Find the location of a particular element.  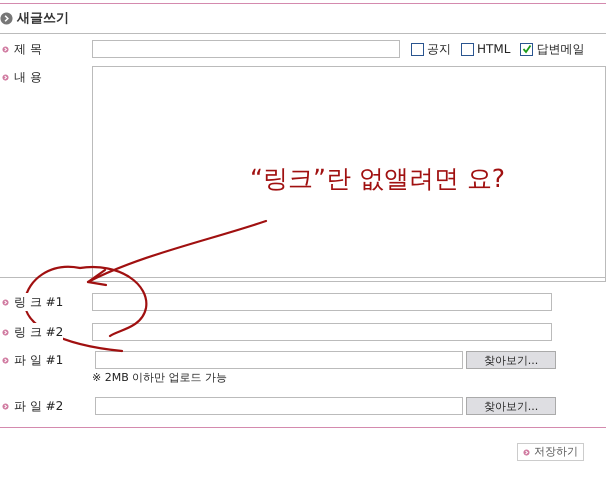

field-label: 링 크 #1 is located at coordinates (39, 302).